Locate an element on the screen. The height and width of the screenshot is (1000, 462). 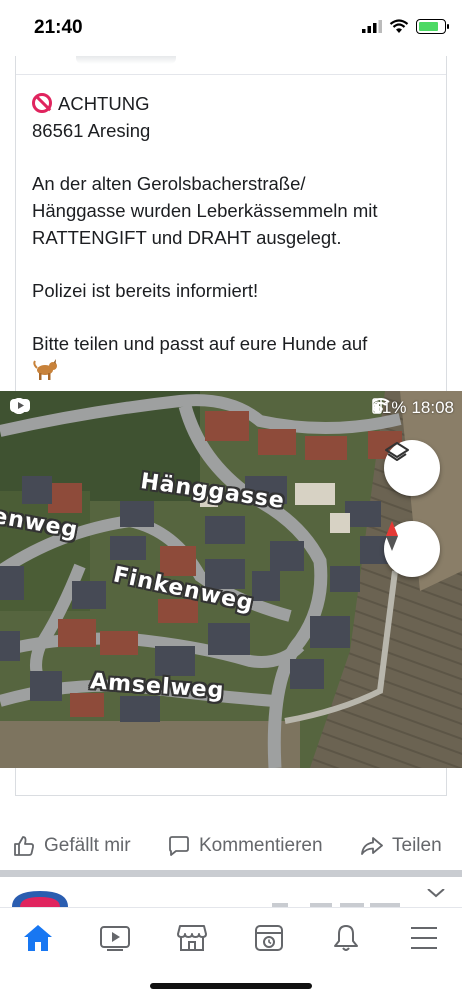
post-body-line-2: Hänggasse wurden Leberkässemmeln mit is located at coordinates (205, 210).